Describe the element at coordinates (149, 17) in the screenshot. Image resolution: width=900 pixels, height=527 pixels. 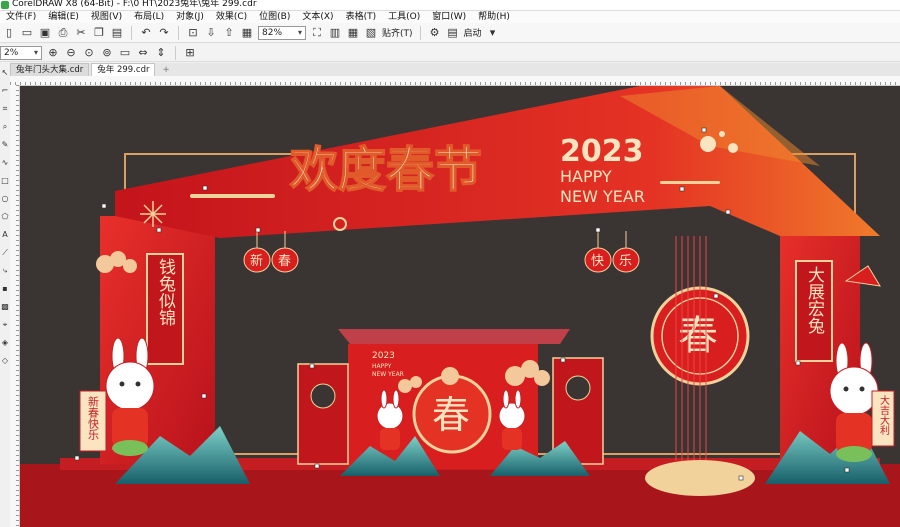
I see `menu-layout: 布局(L)` at that location.